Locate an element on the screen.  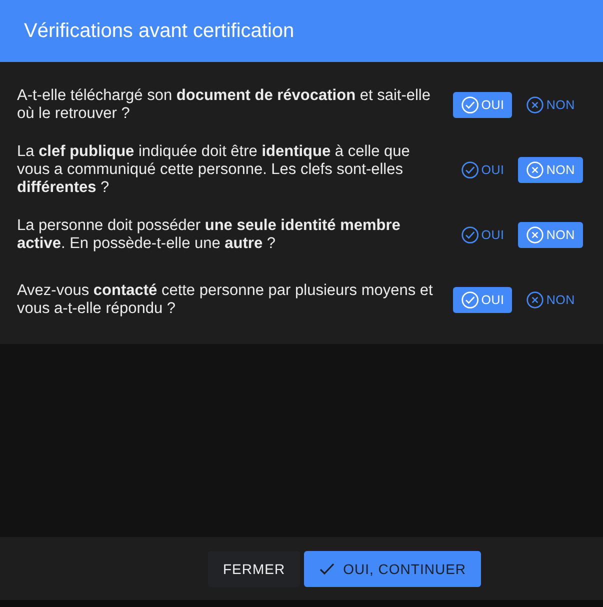
dialog-title: Vérifications avant certification is located at coordinates (159, 31).